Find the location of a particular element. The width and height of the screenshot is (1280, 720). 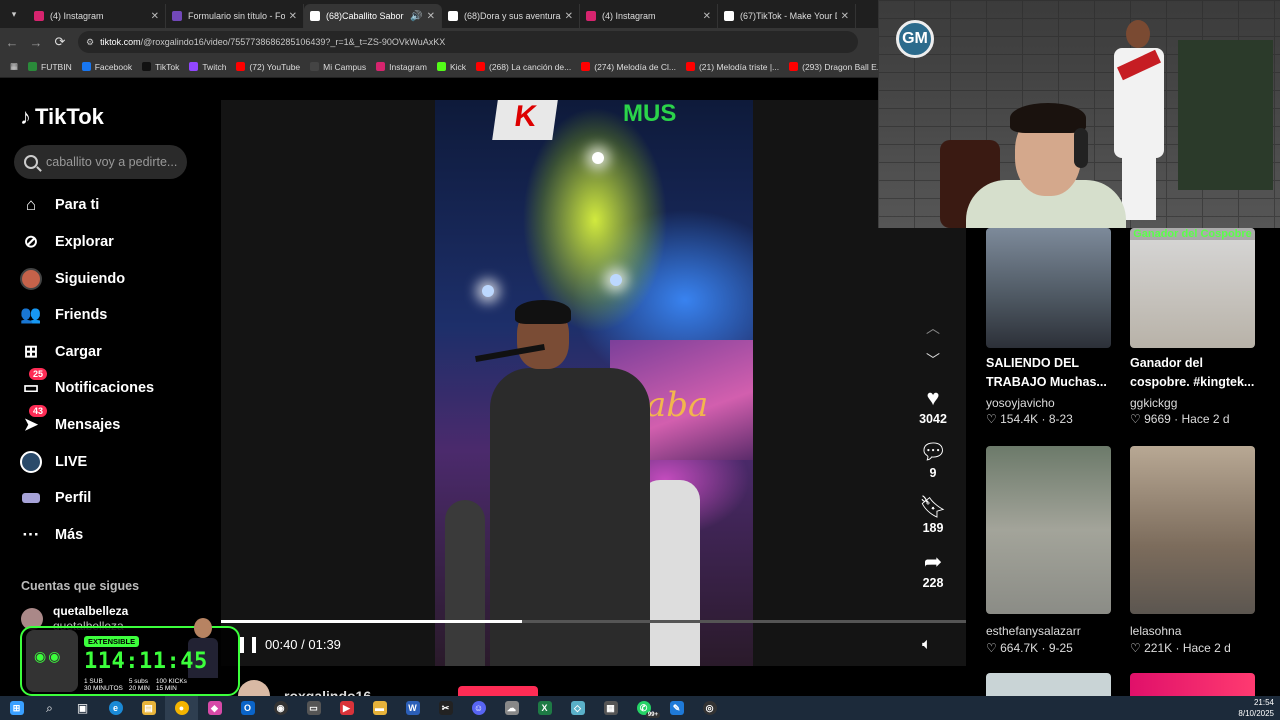

nav-friends: 👥 Friends is located at coordinates (115, 315).